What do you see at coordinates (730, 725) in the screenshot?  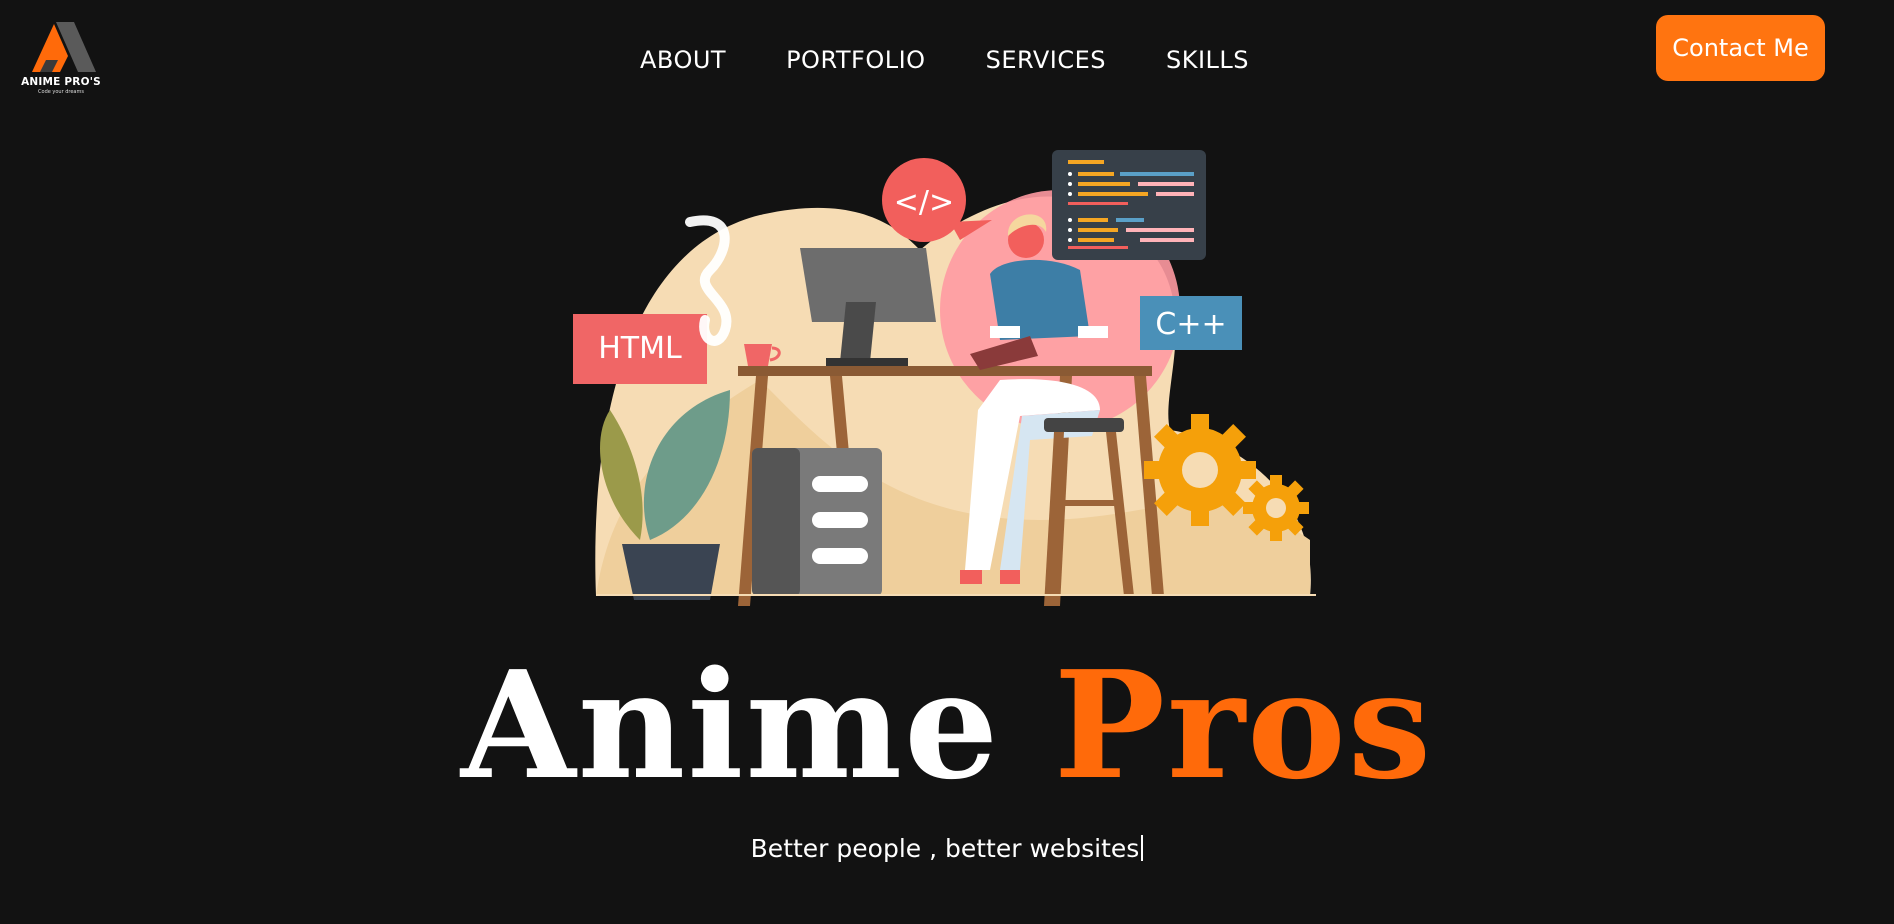 I see `hero-title-word-1: Anime` at bounding box center [730, 725].